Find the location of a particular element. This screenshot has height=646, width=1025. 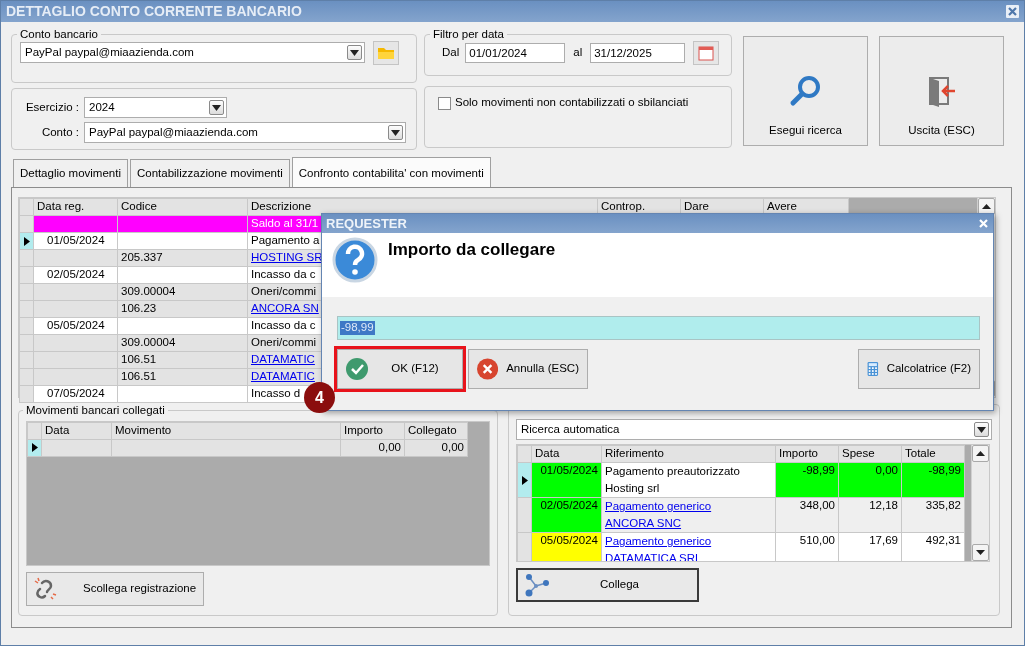

table-cell: 05/05/2024 is located at coordinates (566, 546).